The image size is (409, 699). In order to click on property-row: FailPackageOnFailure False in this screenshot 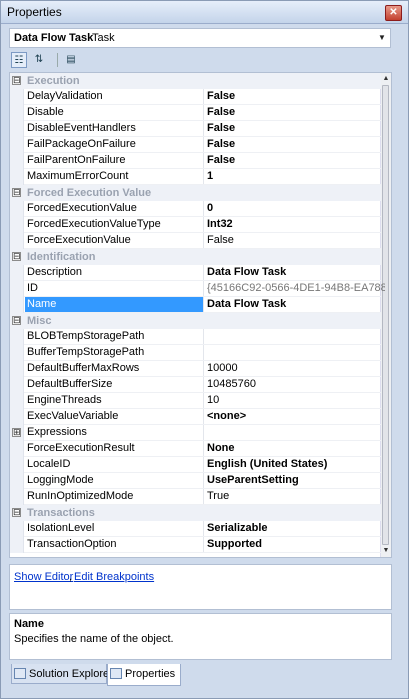, I will do `click(195, 145)`.